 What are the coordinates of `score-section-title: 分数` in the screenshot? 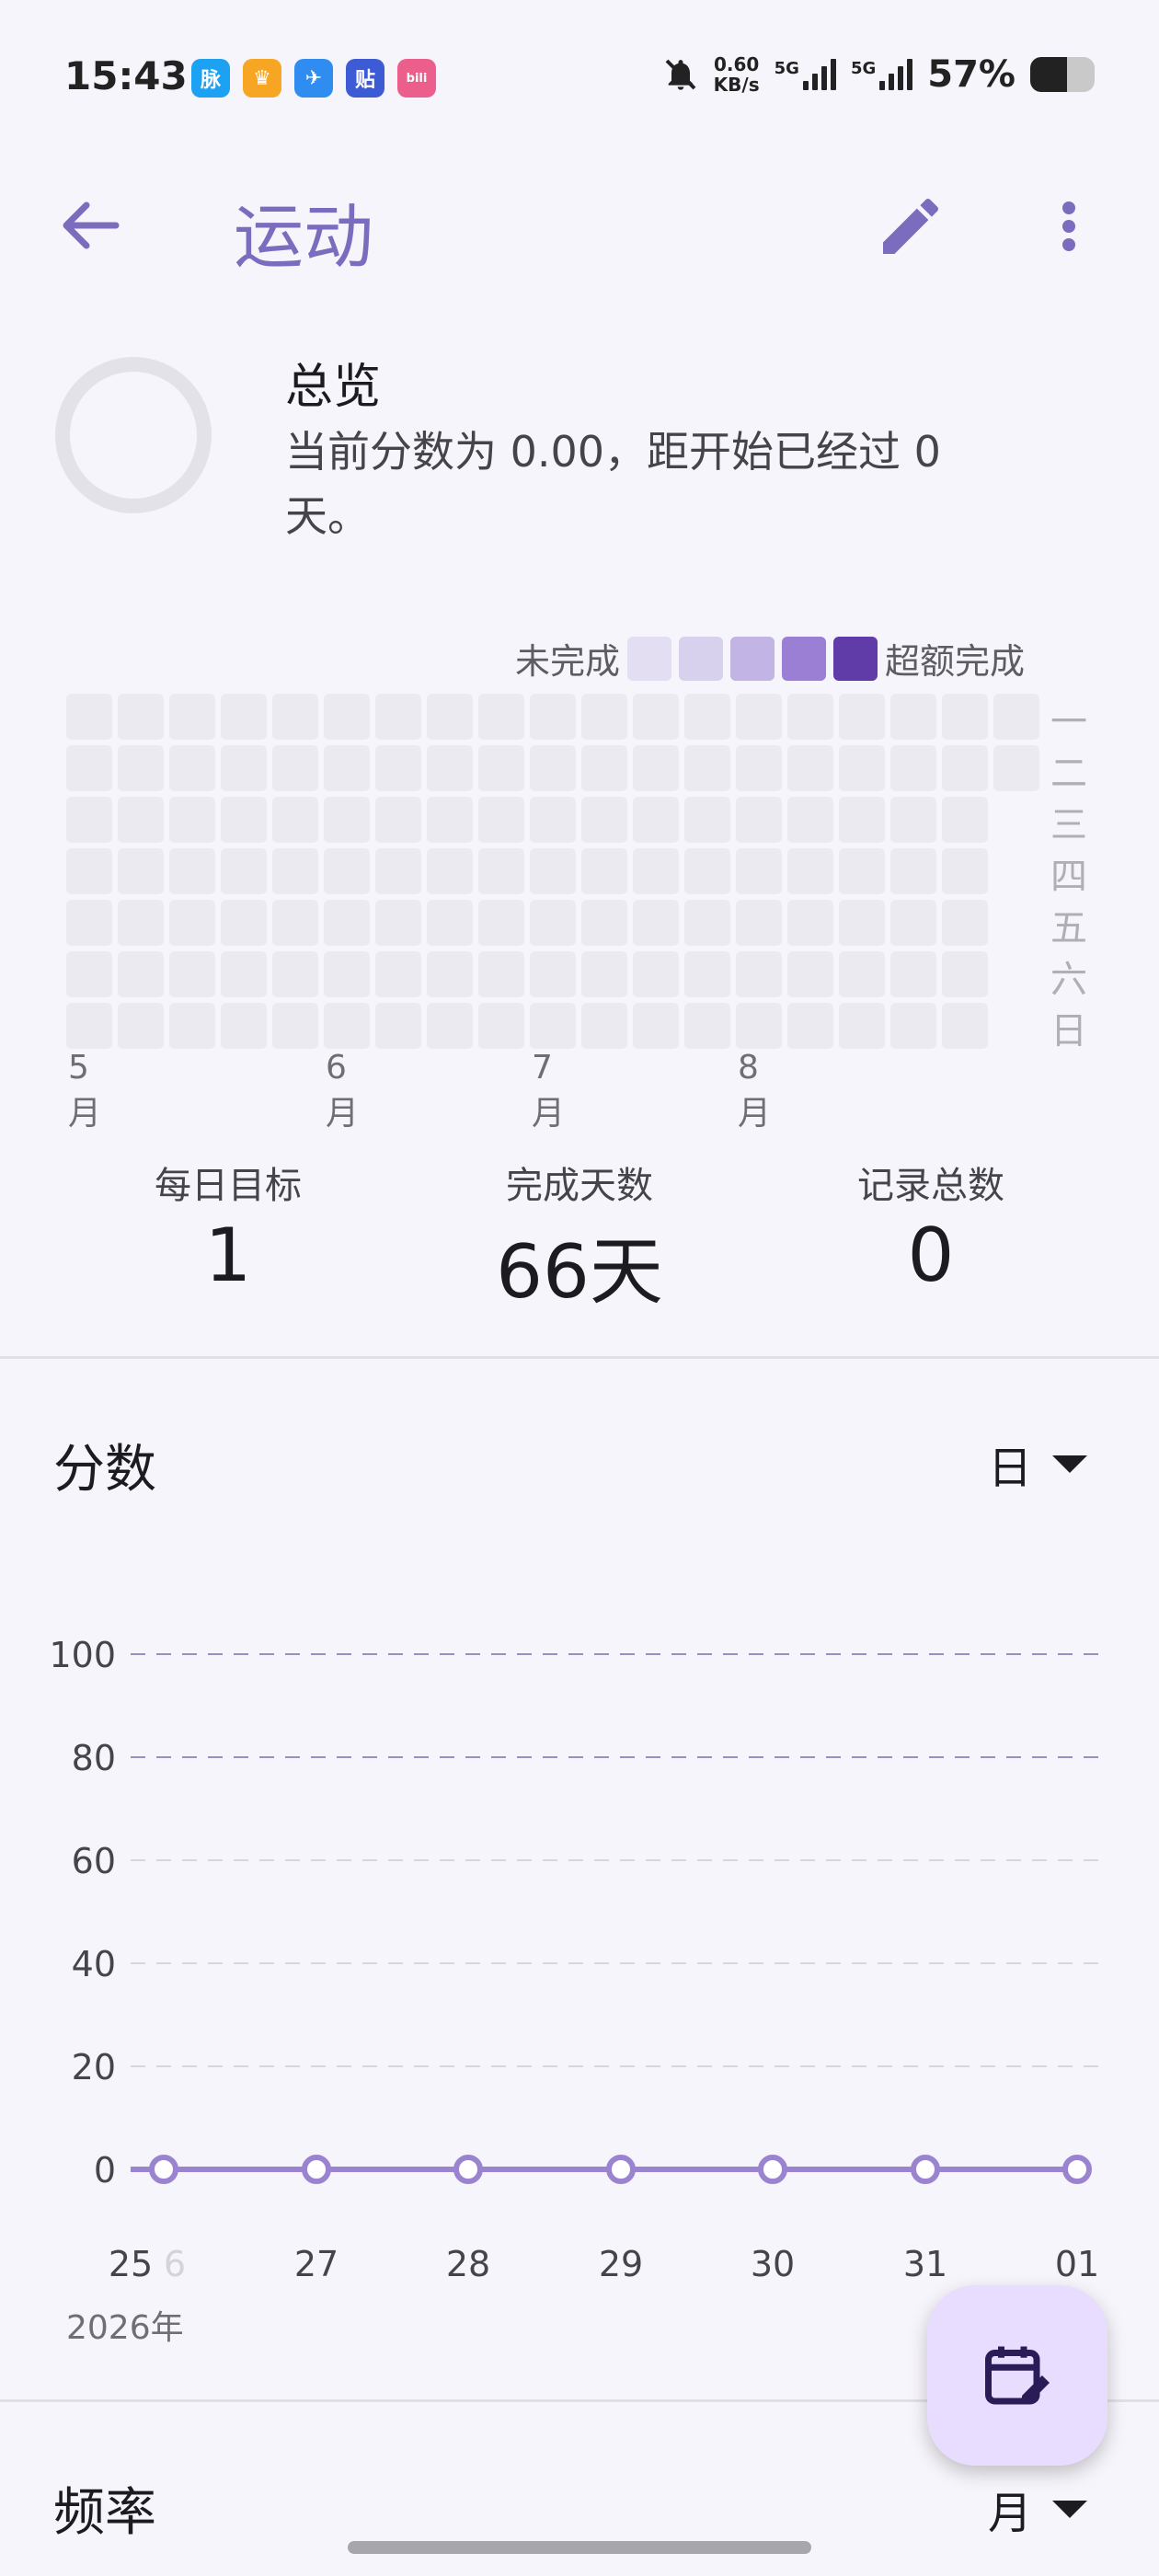 It's located at (104, 1470).